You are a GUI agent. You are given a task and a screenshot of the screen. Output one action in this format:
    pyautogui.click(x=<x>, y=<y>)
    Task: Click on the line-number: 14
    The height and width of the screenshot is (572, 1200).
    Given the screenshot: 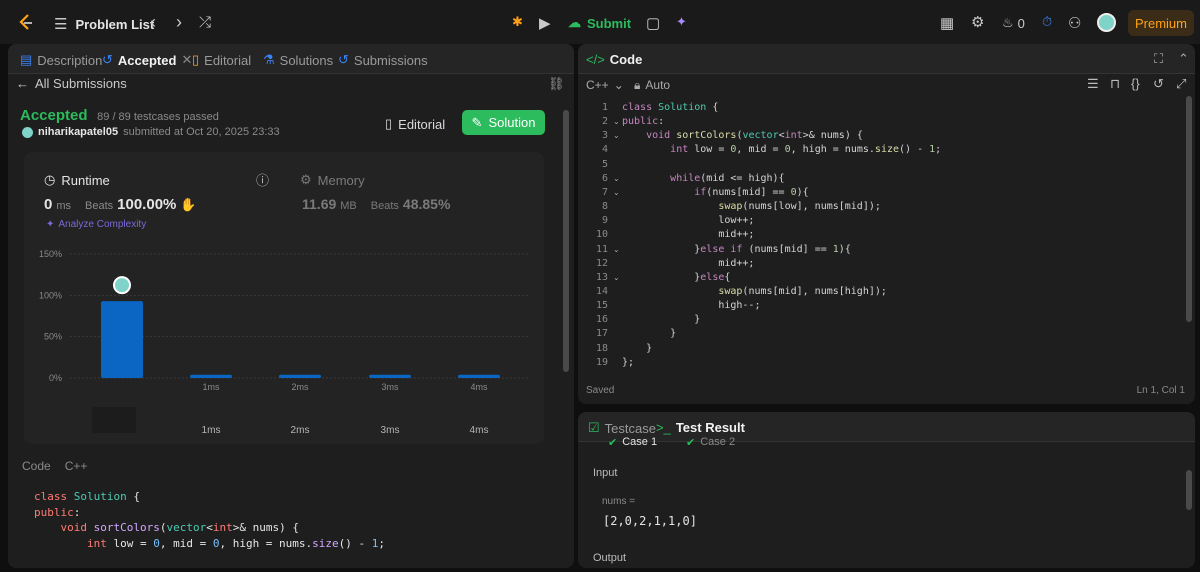 What is the action you would take?
    pyautogui.click(x=601, y=291)
    